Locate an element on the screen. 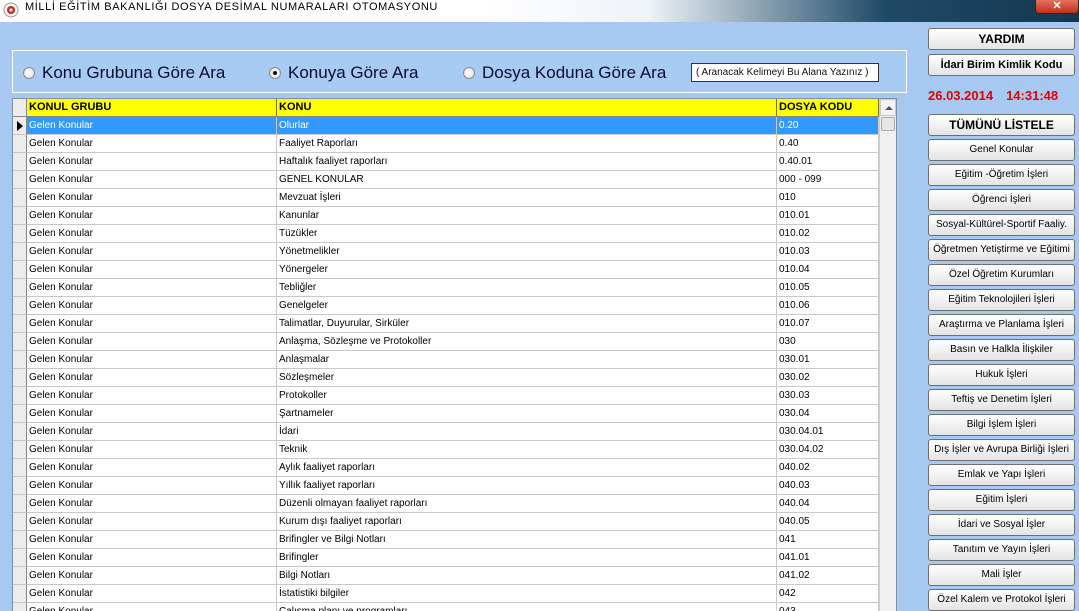 The height and width of the screenshot is (611, 1079). table-row: Gelen Konular Yönetmelikler 010.03 is located at coordinates (446, 252).